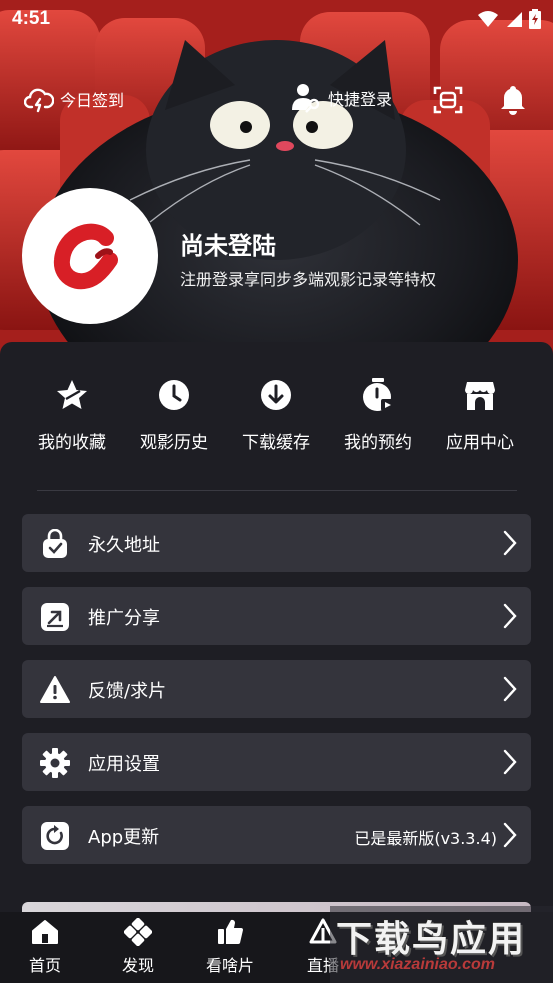 The height and width of the screenshot is (983, 553). Describe the element at coordinates (308, 279) in the screenshot. I see `profile-subtitle: 注册登录享同步多端观影记录等特权` at that location.